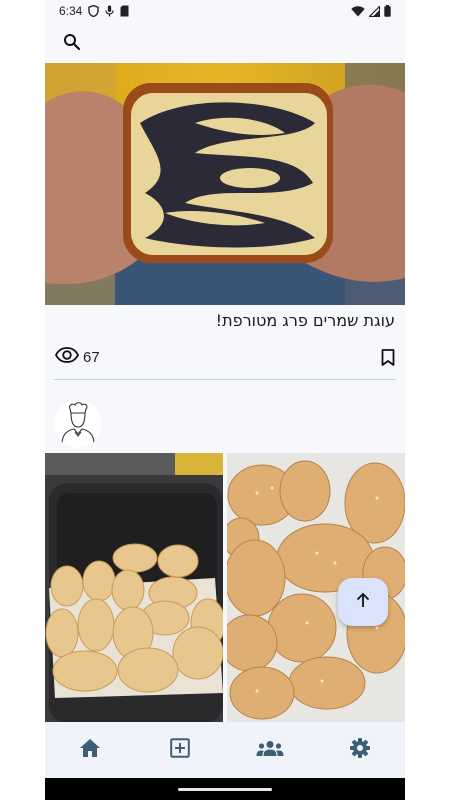  Describe the element at coordinates (374, 11) in the screenshot. I see `signal-icon` at that location.